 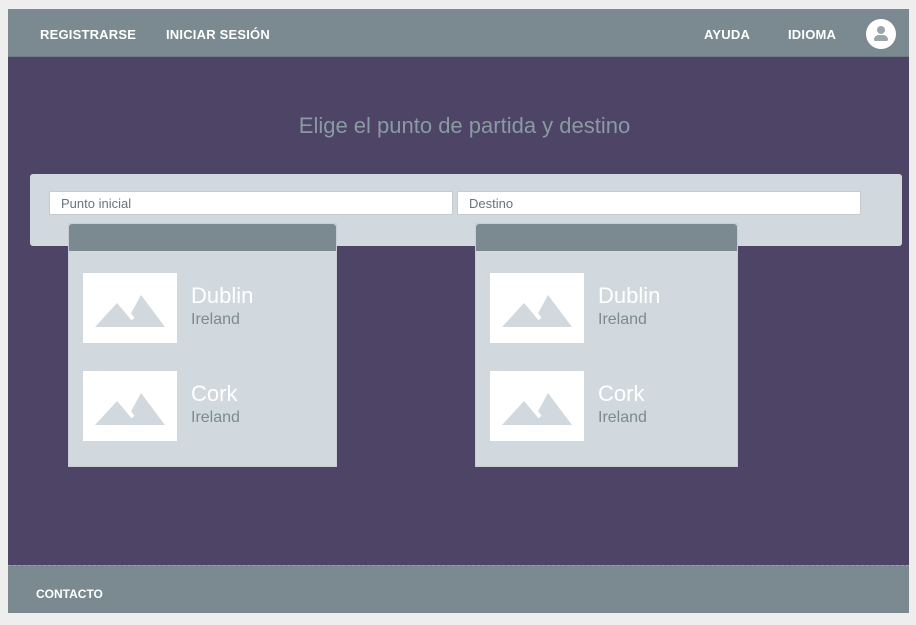 I want to click on destination-input, so click(x=659, y=203).